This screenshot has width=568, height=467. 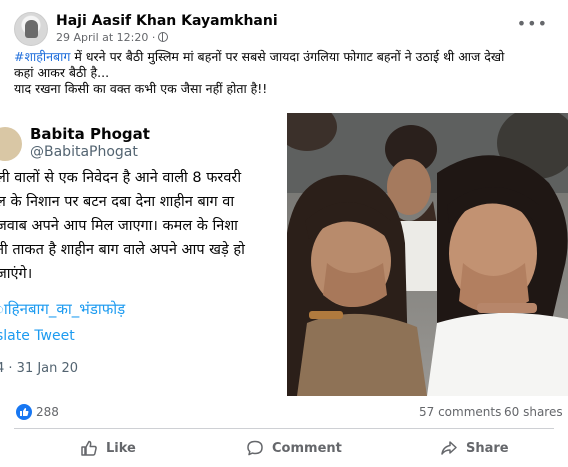 What do you see at coordinates (255, 448) in the screenshot?
I see `comment-icon` at bounding box center [255, 448].